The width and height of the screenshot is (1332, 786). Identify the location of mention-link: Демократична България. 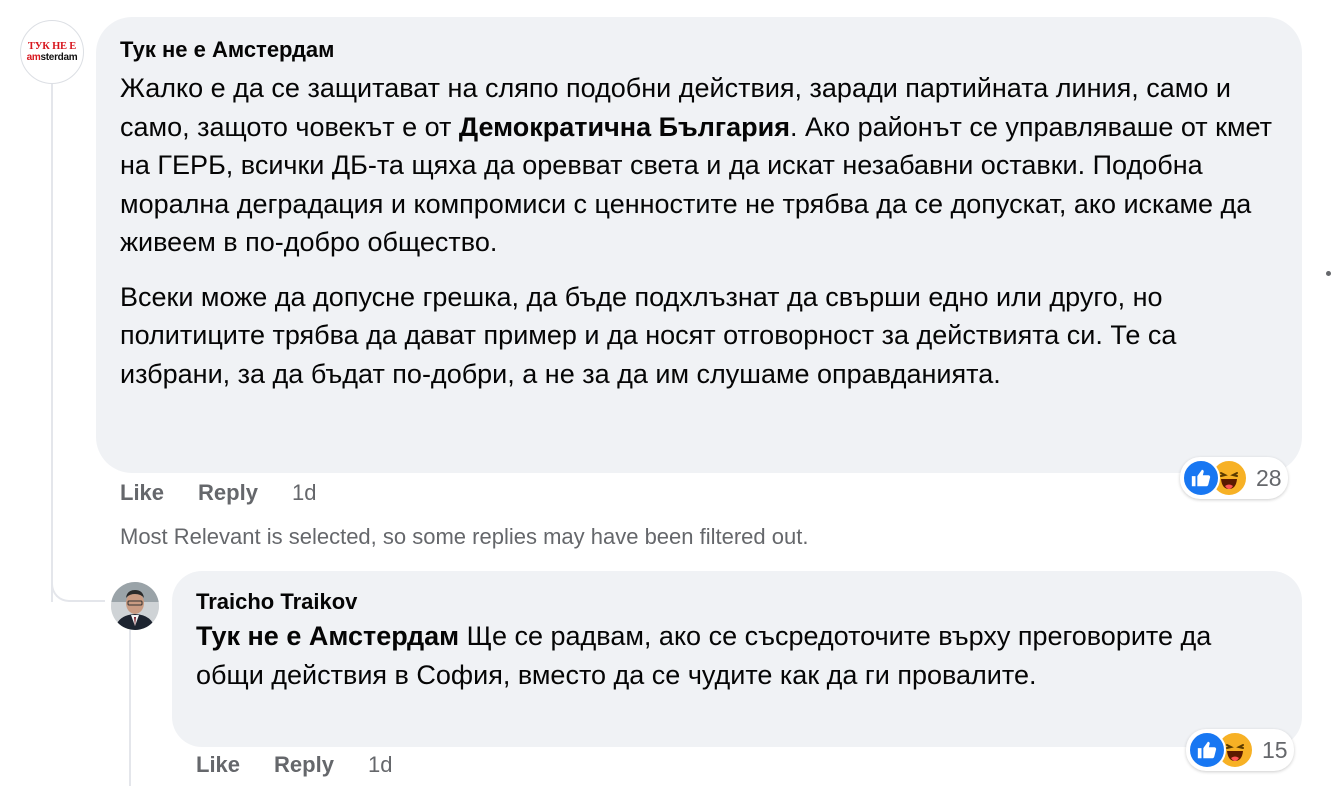
(624, 127).